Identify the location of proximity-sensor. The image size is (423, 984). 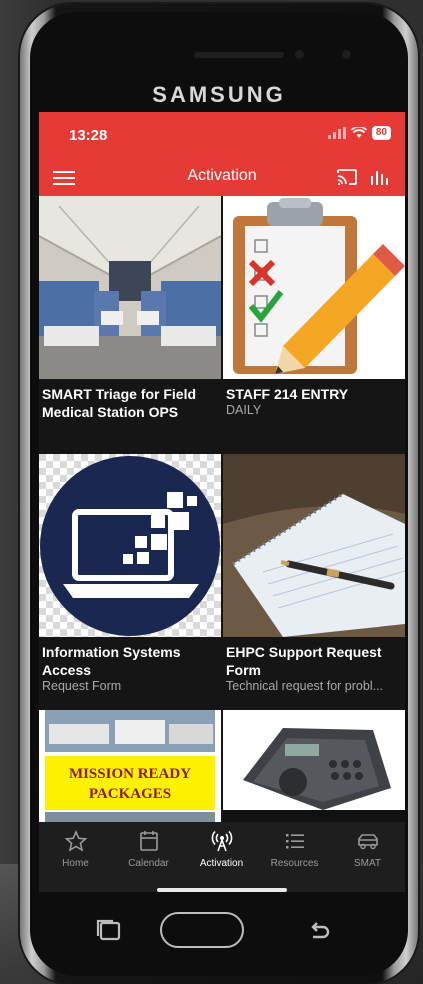
(299, 54).